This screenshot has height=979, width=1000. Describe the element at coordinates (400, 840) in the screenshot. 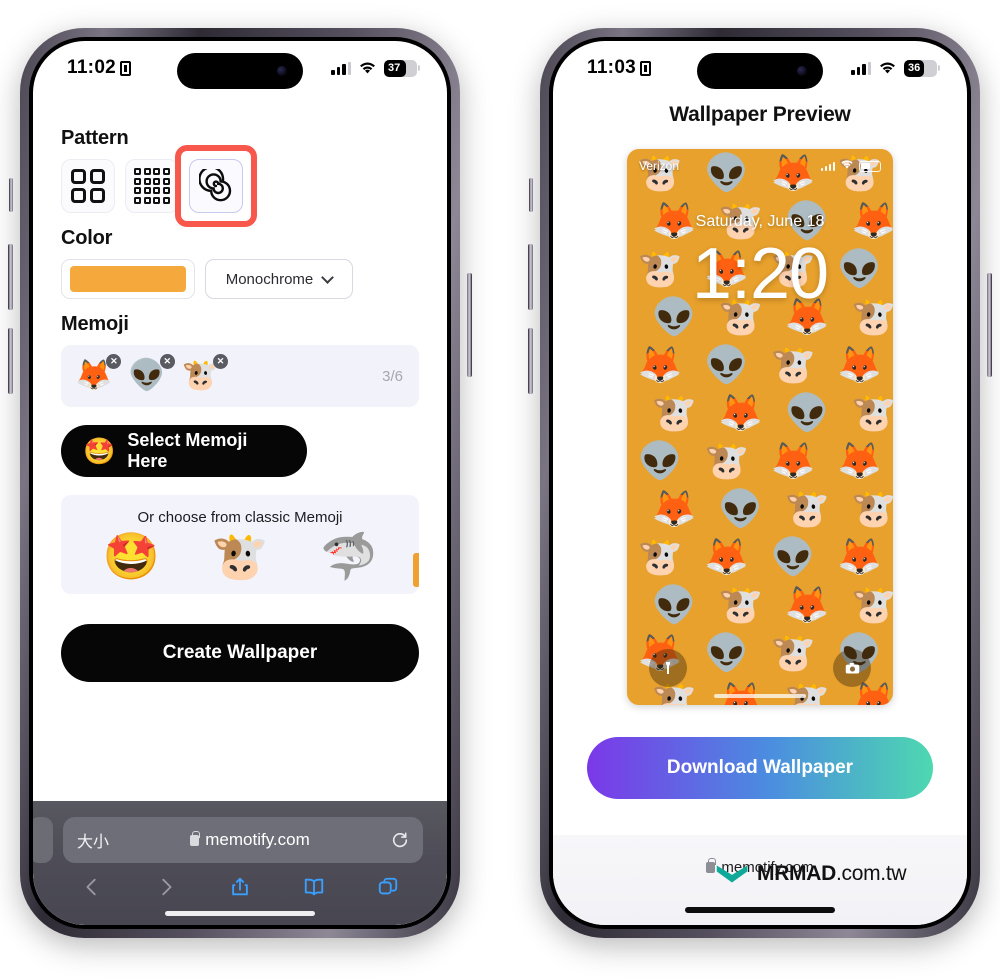

I see `reload-icon` at that location.